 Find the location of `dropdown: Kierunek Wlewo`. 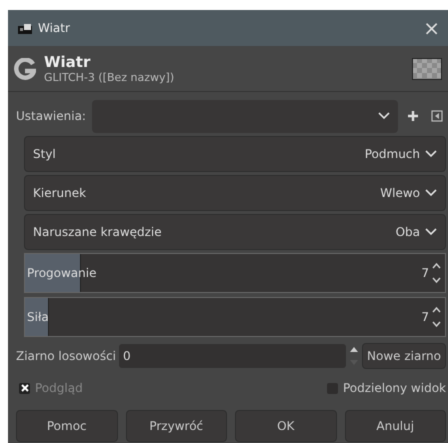

dropdown: Kierunek Wlewo is located at coordinates (235, 193).